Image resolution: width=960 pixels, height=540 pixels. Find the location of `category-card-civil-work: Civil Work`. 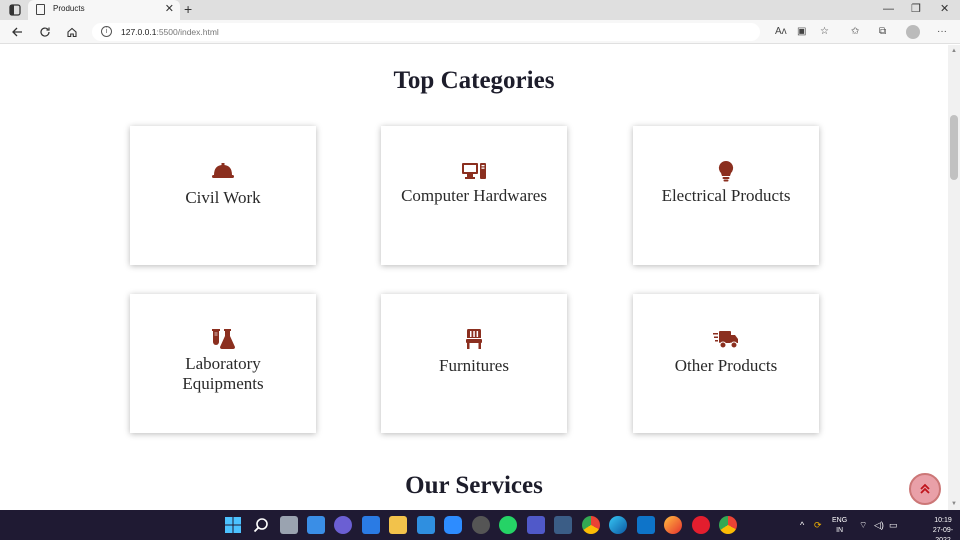

category-card-civil-work: Civil Work is located at coordinates (223, 195).